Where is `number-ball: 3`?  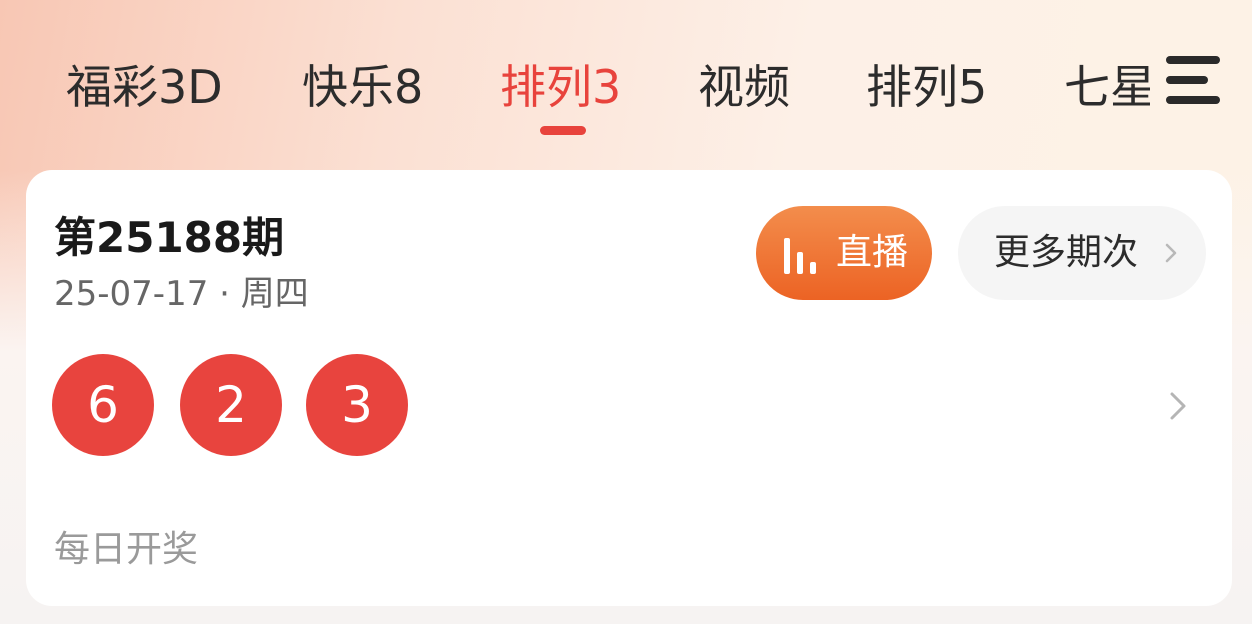
number-ball: 3 is located at coordinates (357, 405).